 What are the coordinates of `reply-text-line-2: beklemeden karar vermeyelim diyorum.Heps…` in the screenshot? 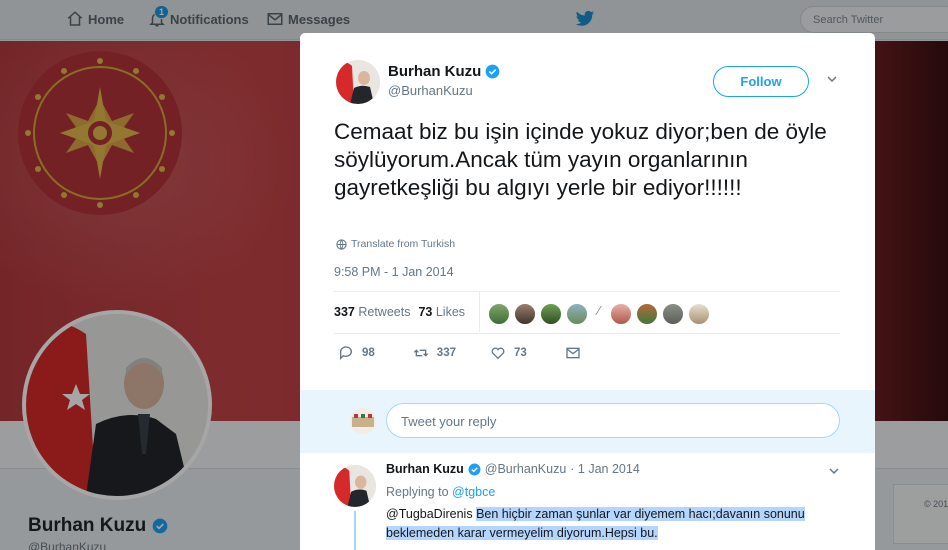 It's located at (522, 533).